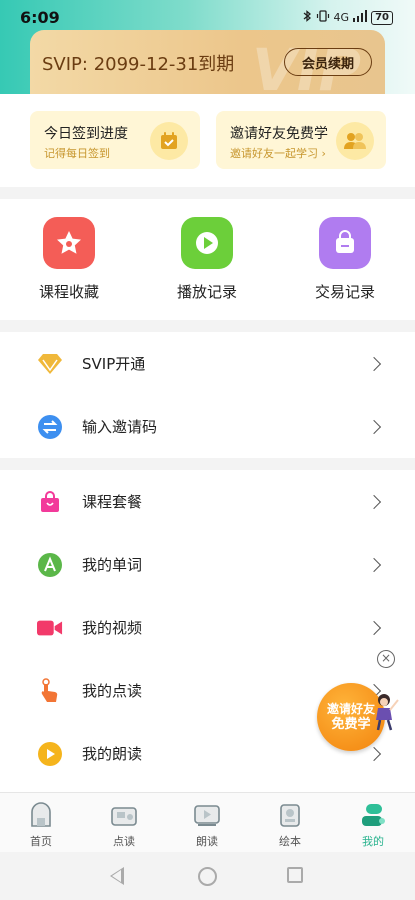  I want to click on favorites-label: 课程收藏, so click(68, 292).